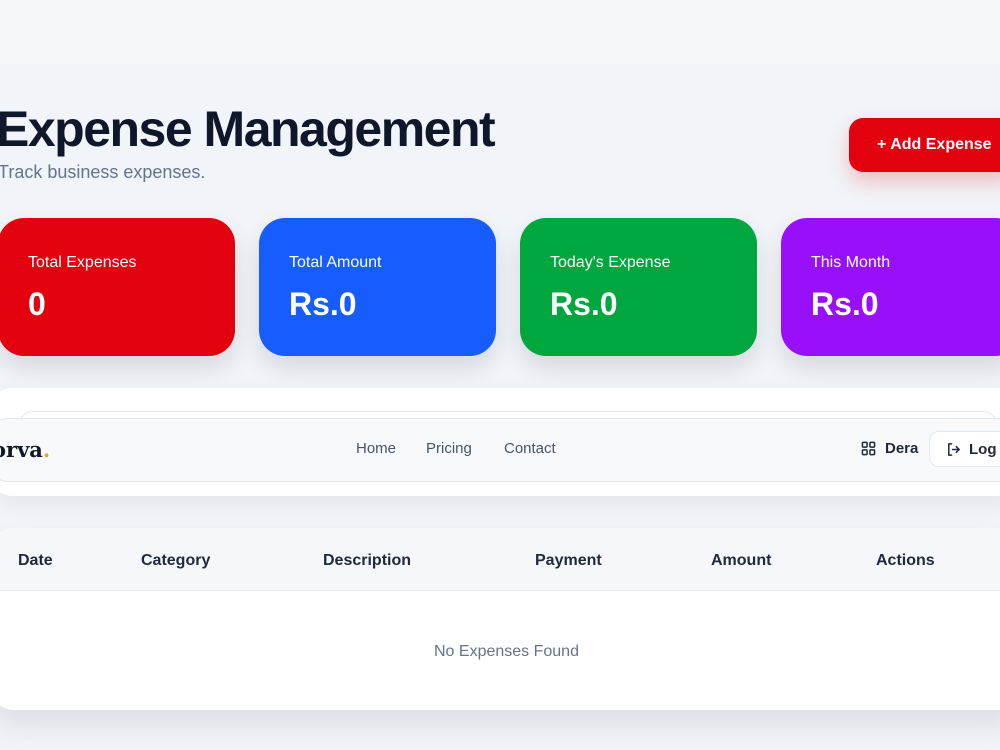  I want to click on stat-value: 0, so click(37, 304).